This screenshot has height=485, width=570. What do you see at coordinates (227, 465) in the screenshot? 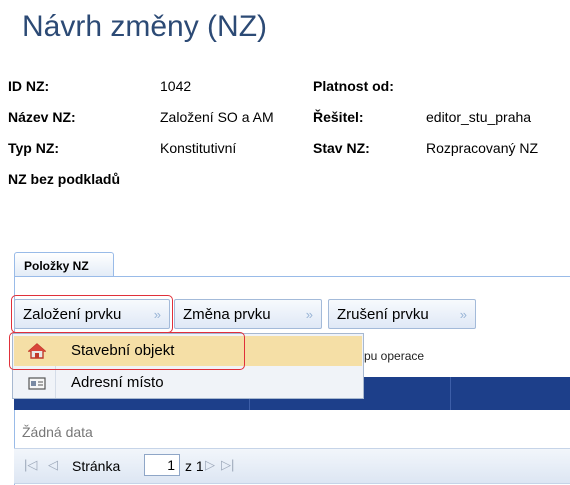
I see `last-page-icon: ▷|` at bounding box center [227, 465].